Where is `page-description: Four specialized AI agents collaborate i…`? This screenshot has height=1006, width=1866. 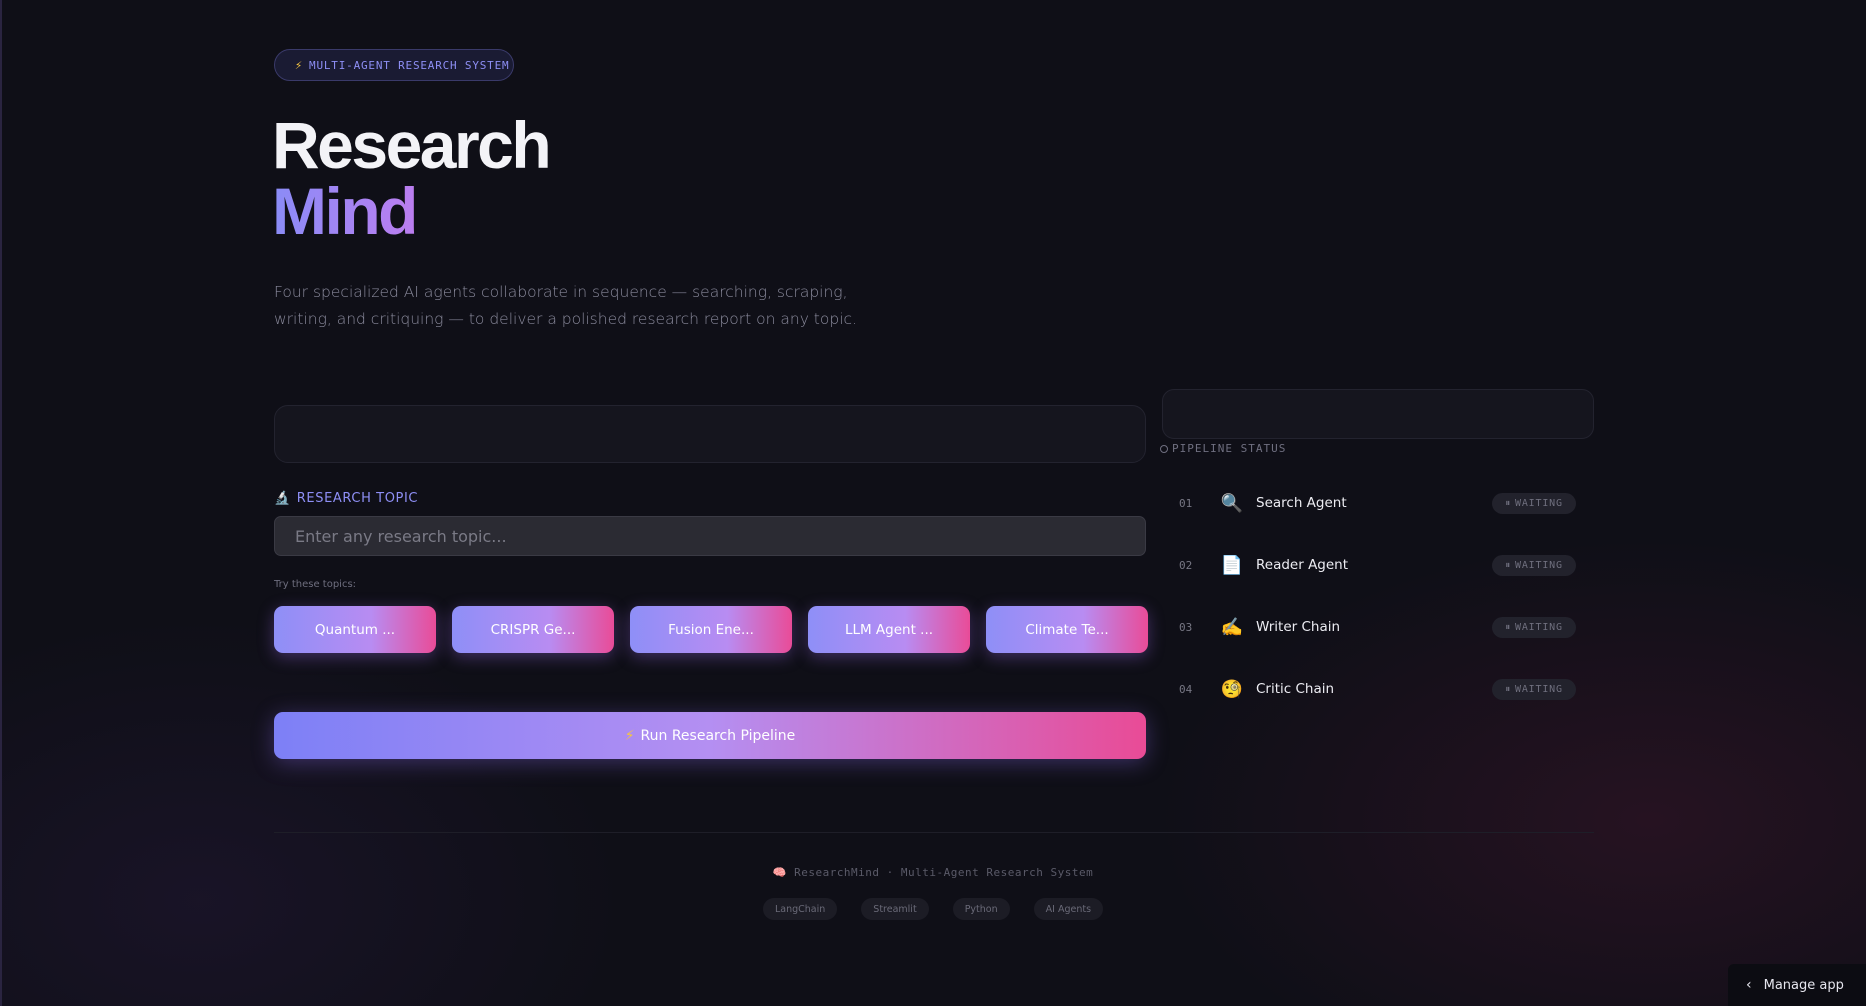 page-description: Four specialized AI agents collaborate i… is located at coordinates (565, 305).